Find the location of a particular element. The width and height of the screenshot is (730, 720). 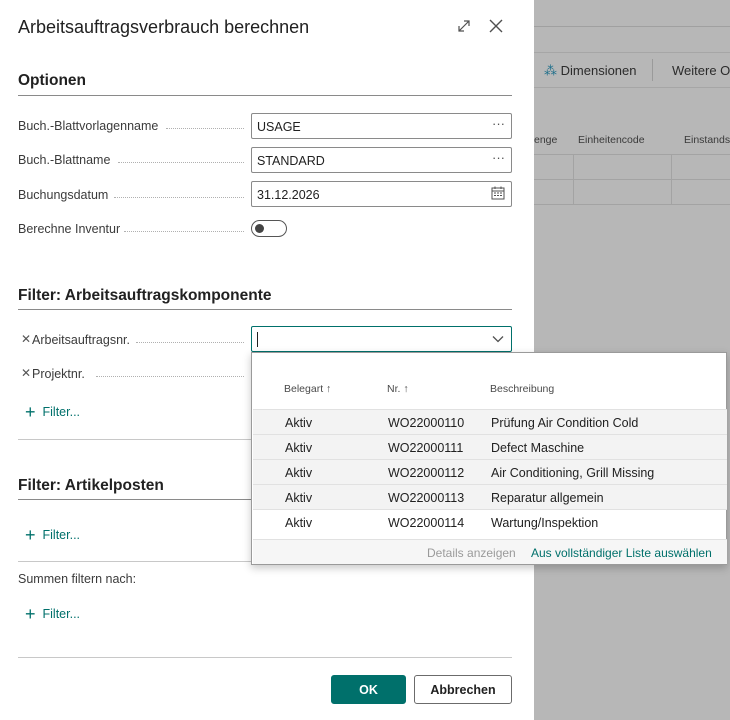

column-header-description: Beschreibung is located at coordinates (522, 389).